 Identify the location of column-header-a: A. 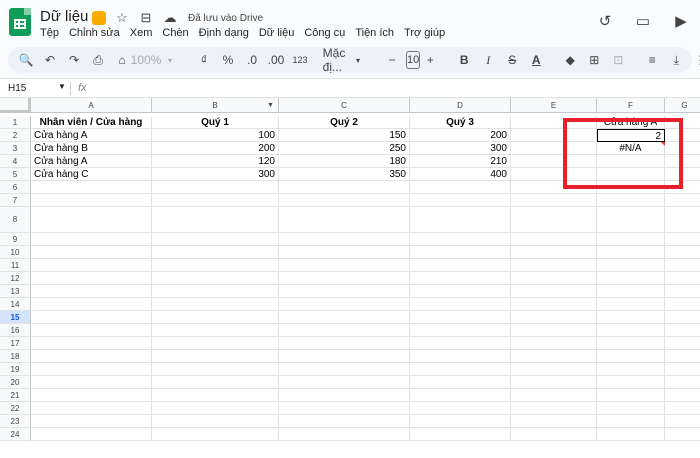
(91, 105).